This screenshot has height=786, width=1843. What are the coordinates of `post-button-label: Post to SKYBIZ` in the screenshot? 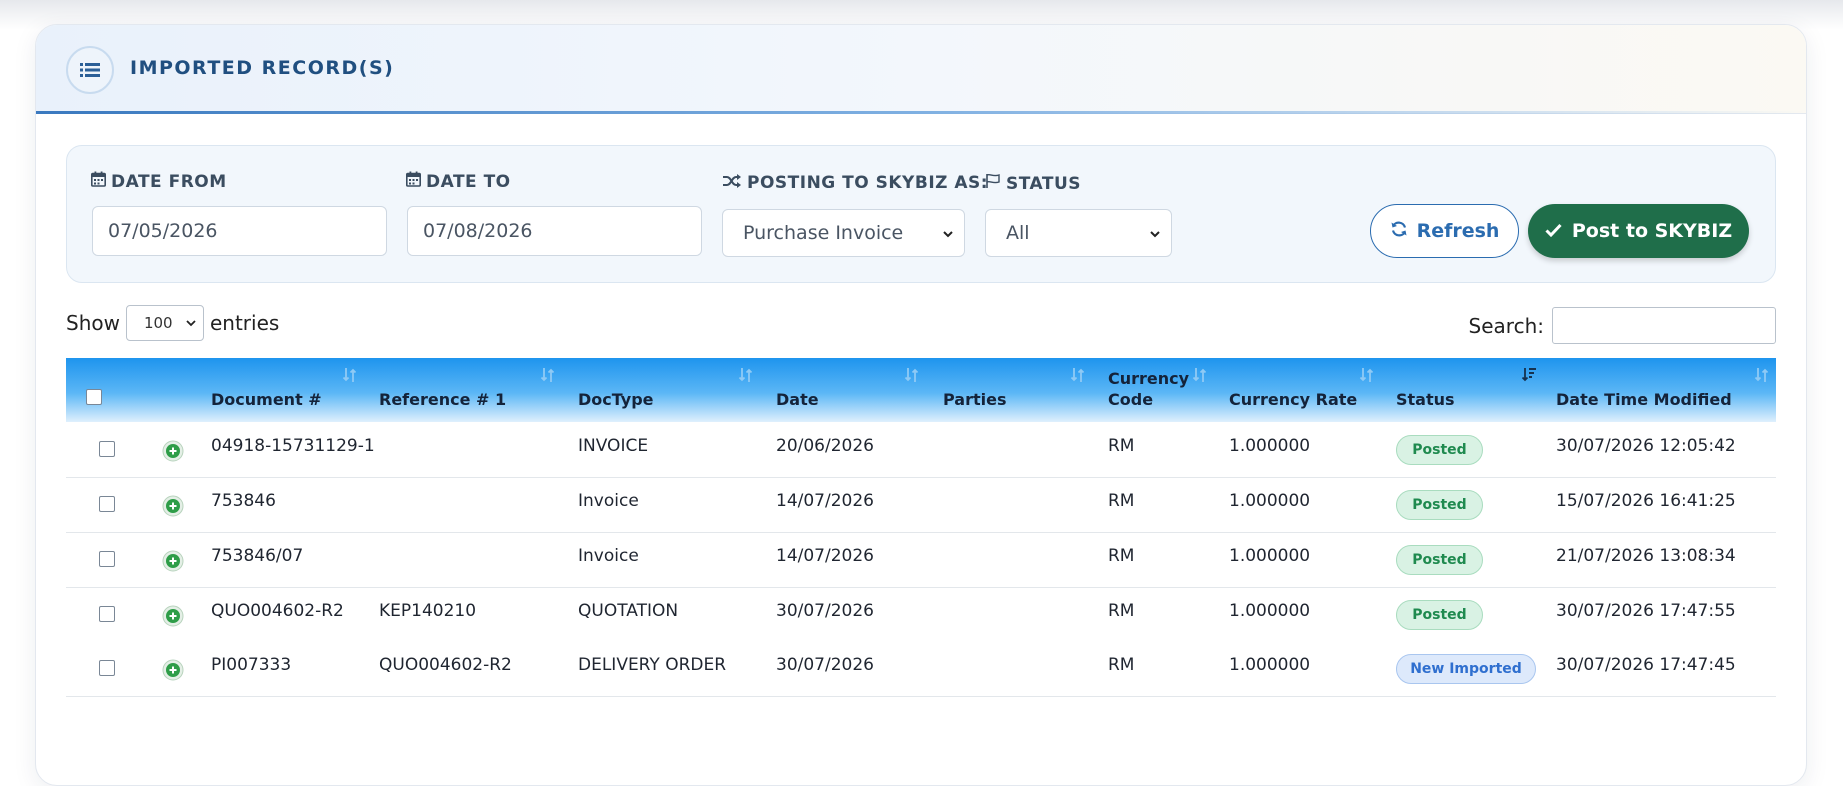 It's located at (1652, 231).